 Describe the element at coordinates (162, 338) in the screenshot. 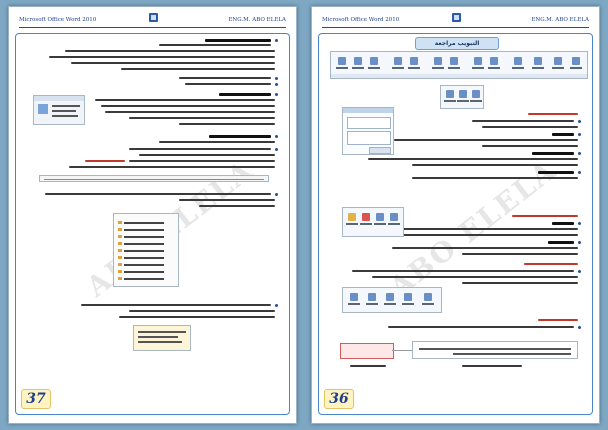

I see `small-screenshot` at that location.